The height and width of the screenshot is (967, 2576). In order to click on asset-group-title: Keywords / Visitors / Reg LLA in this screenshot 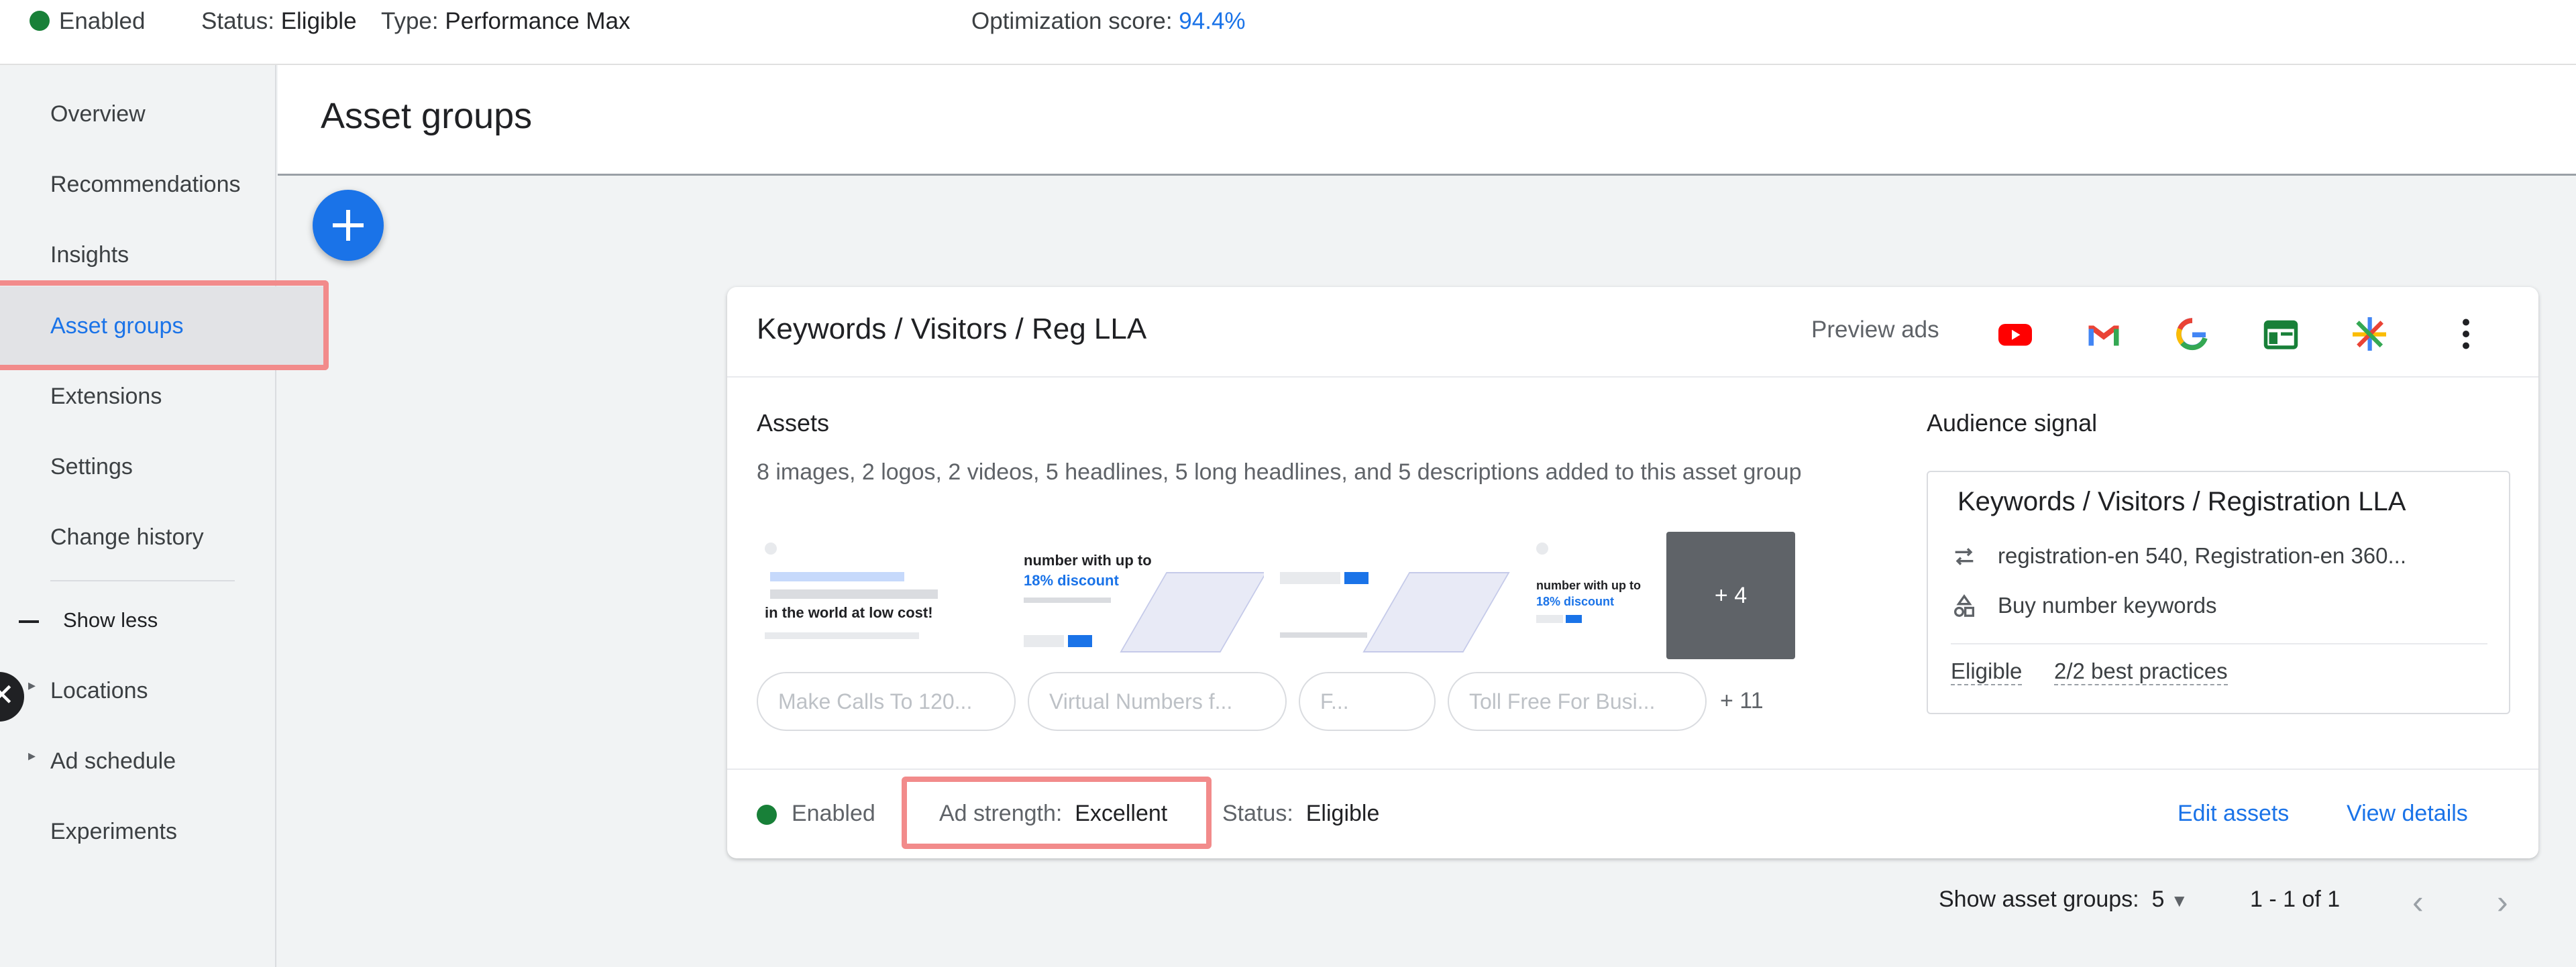, I will do `click(951, 329)`.